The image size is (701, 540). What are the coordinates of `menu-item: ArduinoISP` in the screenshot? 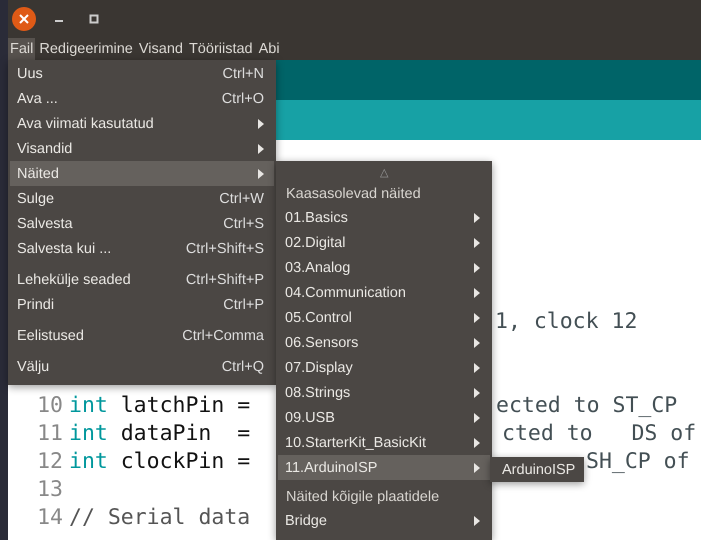 It's located at (537, 469).